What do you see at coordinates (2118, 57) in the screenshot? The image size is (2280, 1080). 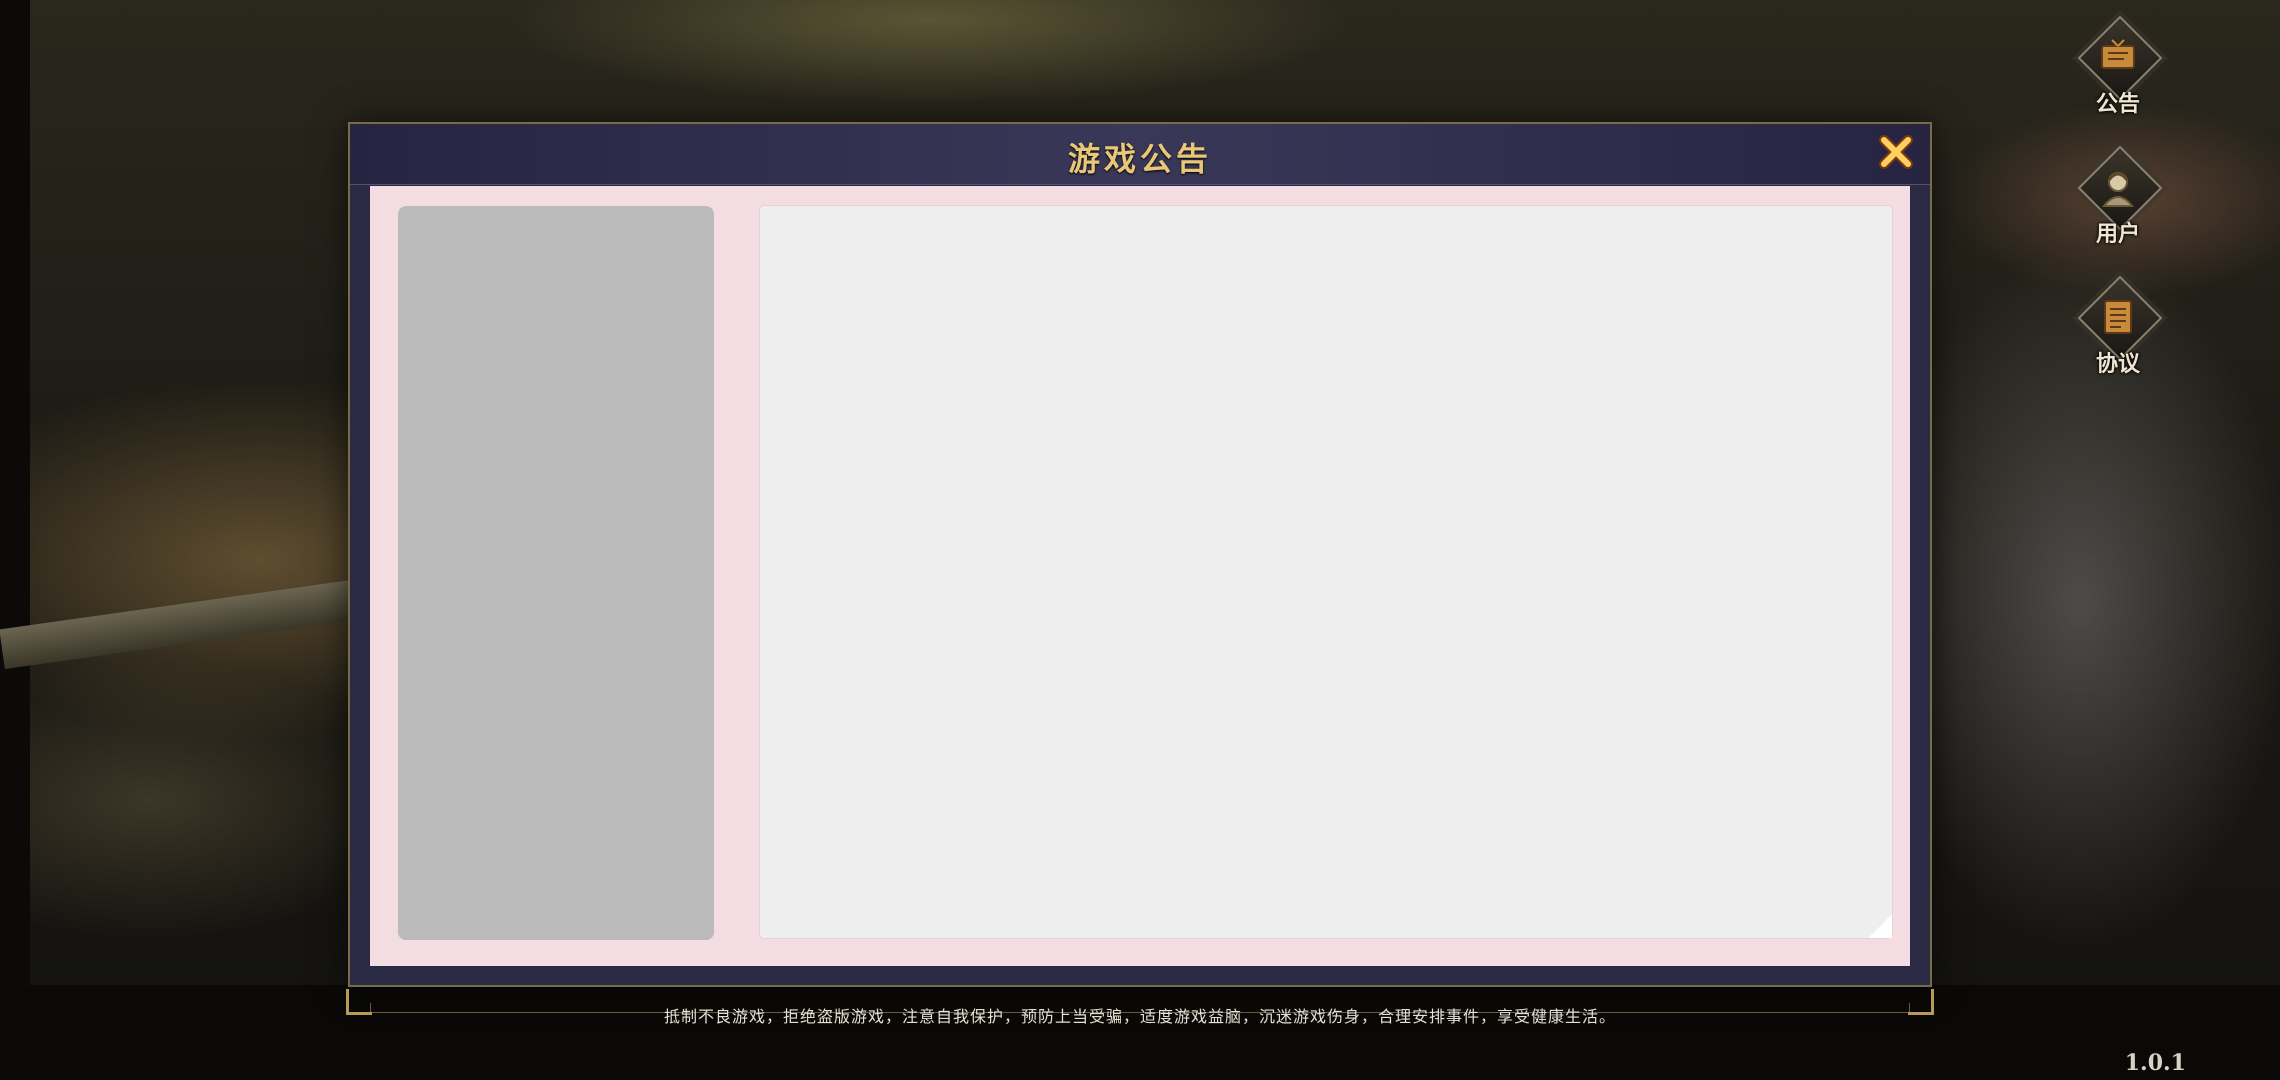 I see `notice-board-icon` at bounding box center [2118, 57].